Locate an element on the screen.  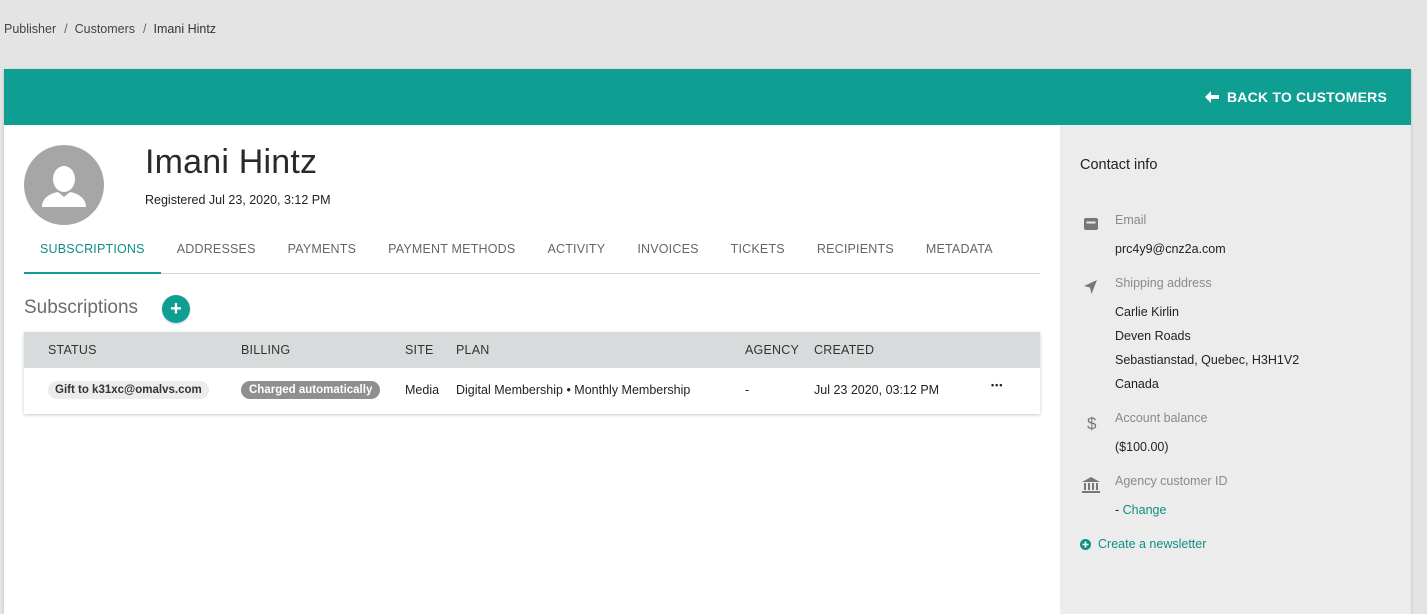
location-arrow-icon is located at coordinates (1090, 287).